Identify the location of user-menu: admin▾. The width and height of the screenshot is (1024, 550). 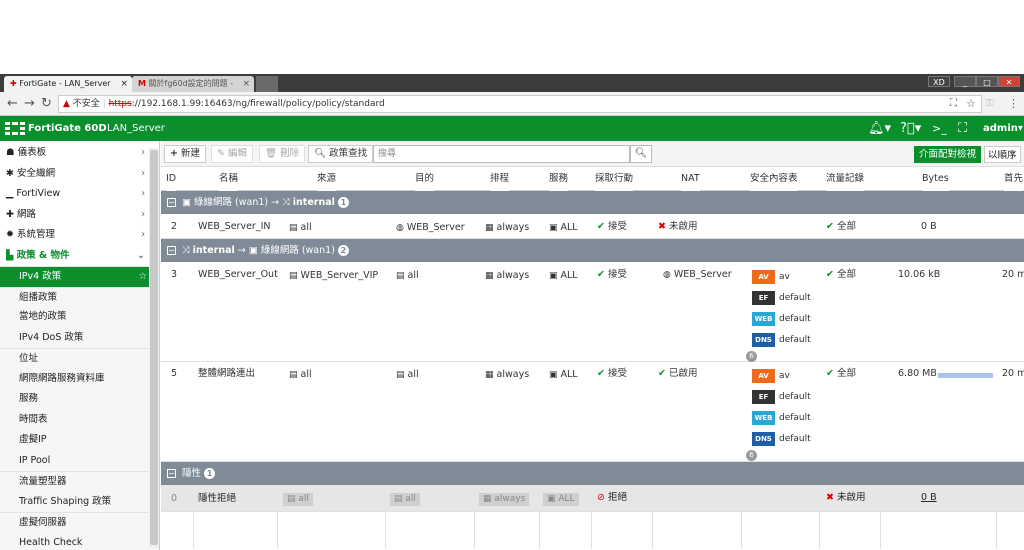
(1003, 128).